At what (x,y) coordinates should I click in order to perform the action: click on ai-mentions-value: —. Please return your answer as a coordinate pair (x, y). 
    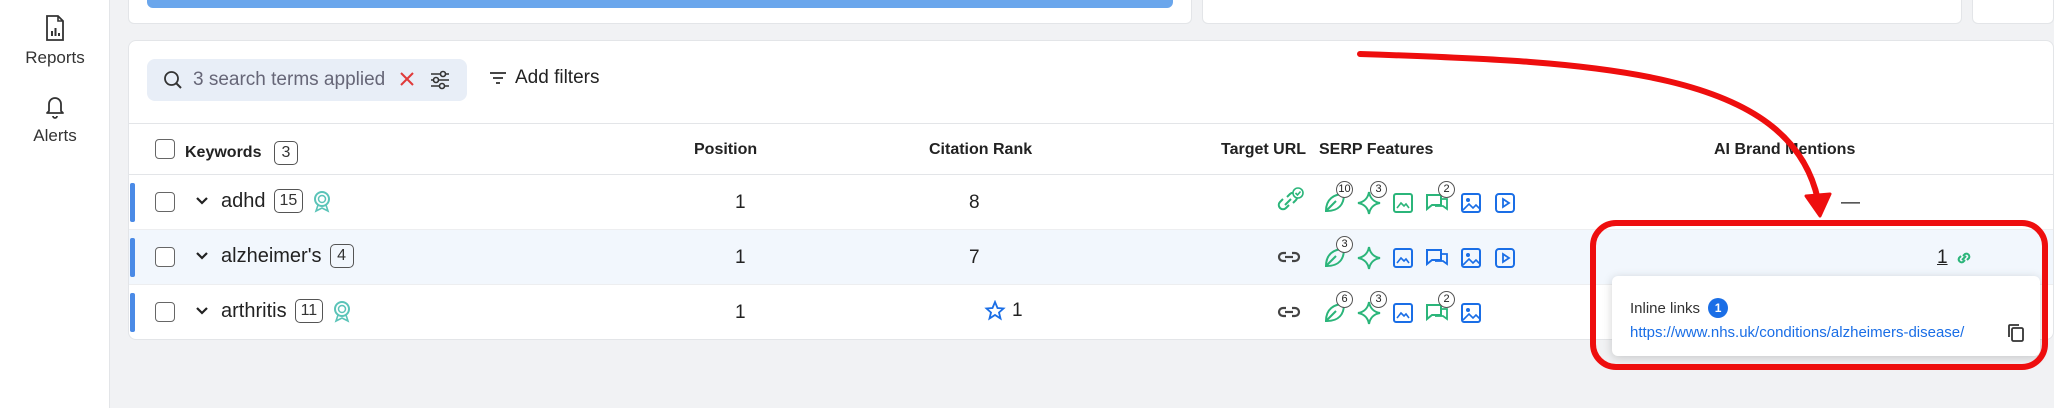
    Looking at the image, I should click on (1850, 202).